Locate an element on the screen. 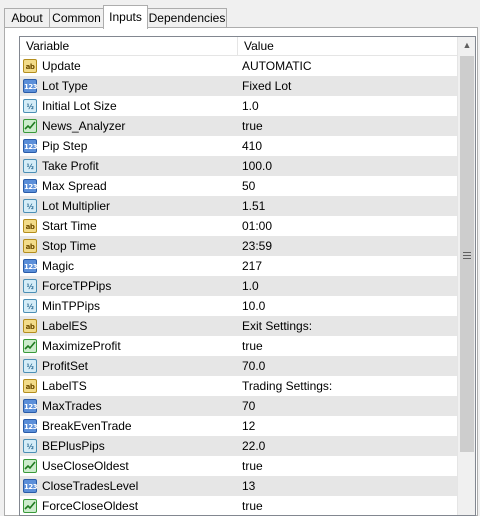  variable-value: 70.0 is located at coordinates (347, 366).